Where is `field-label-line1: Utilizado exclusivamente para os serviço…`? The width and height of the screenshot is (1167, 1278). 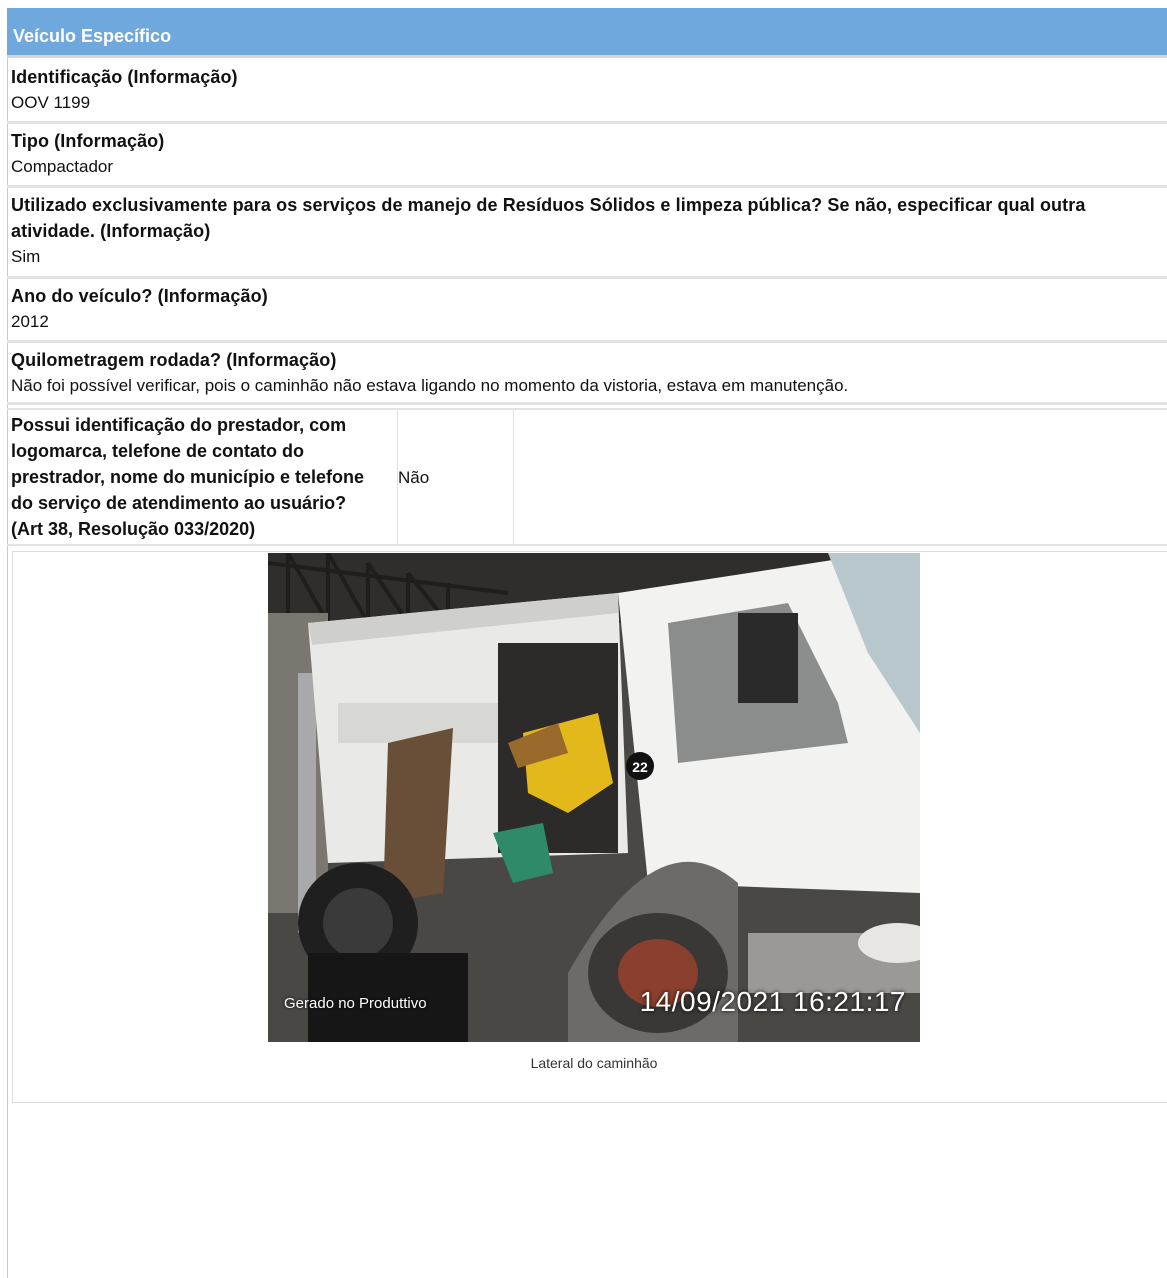 field-label-line1: Utilizado exclusivamente para os serviço… is located at coordinates (548, 205).